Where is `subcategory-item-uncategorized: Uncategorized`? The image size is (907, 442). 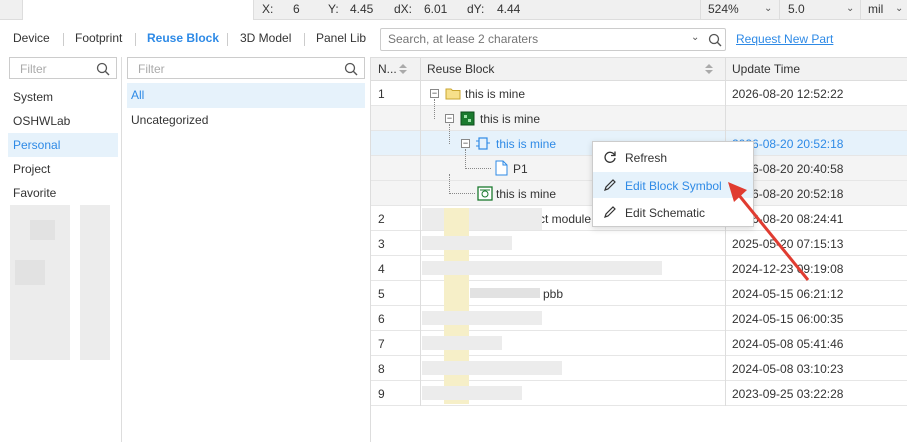 subcategory-item-uncategorized: Uncategorized is located at coordinates (246, 120).